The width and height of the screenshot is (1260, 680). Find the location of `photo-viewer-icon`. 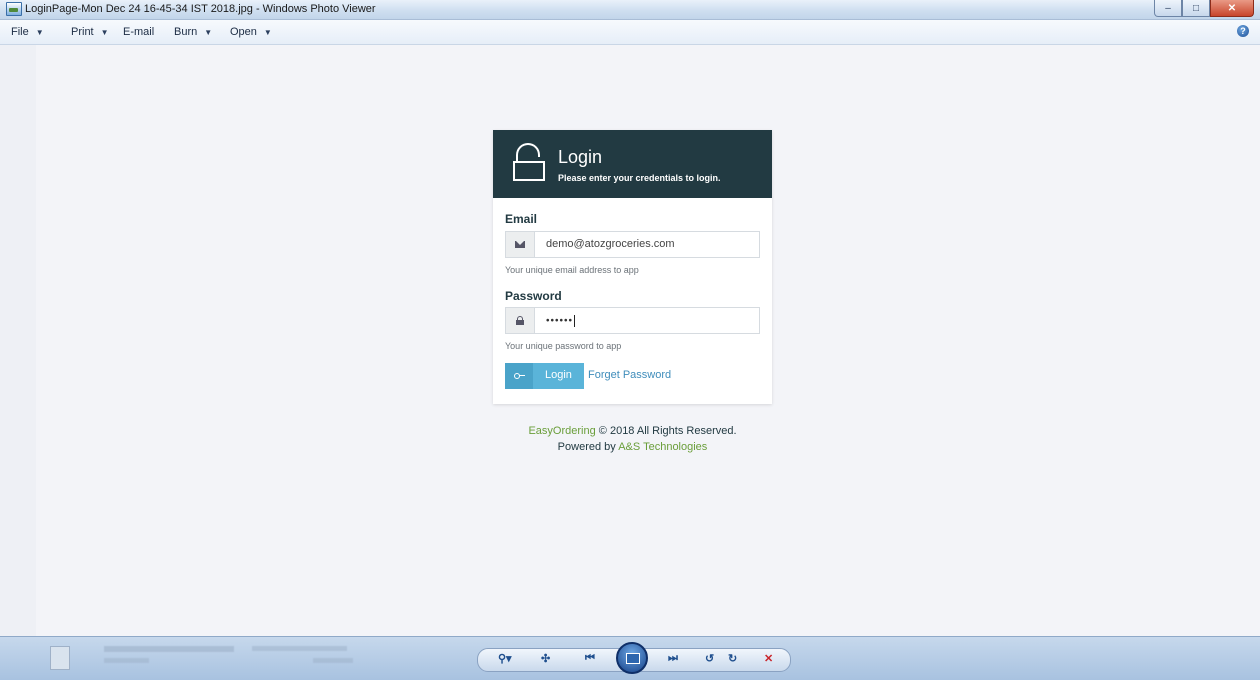

photo-viewer-icon is located at coordinates (14, 9).